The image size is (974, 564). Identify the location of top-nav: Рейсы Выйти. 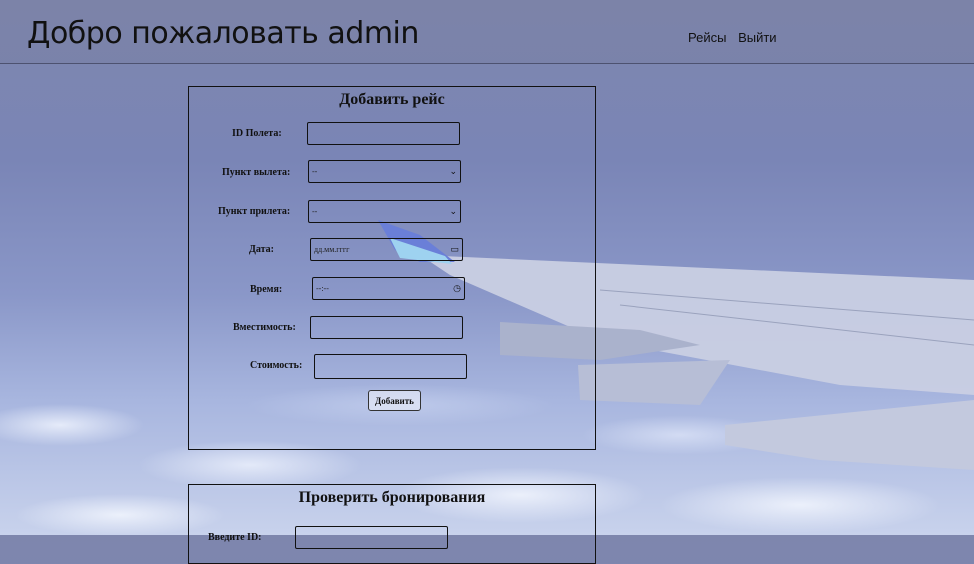
(736, 37).